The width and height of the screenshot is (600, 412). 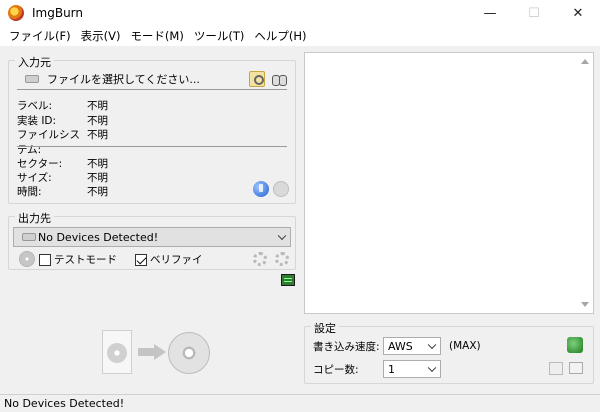 What do you see at coordinates (257, 79) in the screenshot?
I see `browse-file-icon` at bounding box center [257, 79].